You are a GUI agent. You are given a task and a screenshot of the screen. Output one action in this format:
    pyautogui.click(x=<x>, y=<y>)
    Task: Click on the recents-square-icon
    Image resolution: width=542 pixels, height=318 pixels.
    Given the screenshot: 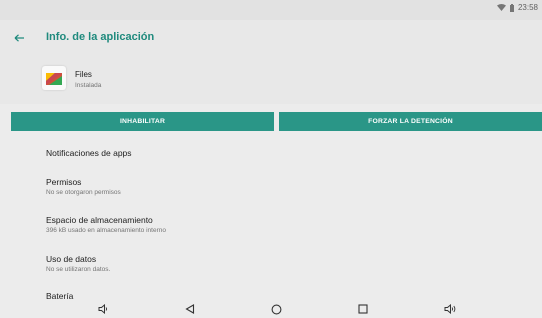 What is the action you would take?
    pyautogui.click(x=363, y=309)
    